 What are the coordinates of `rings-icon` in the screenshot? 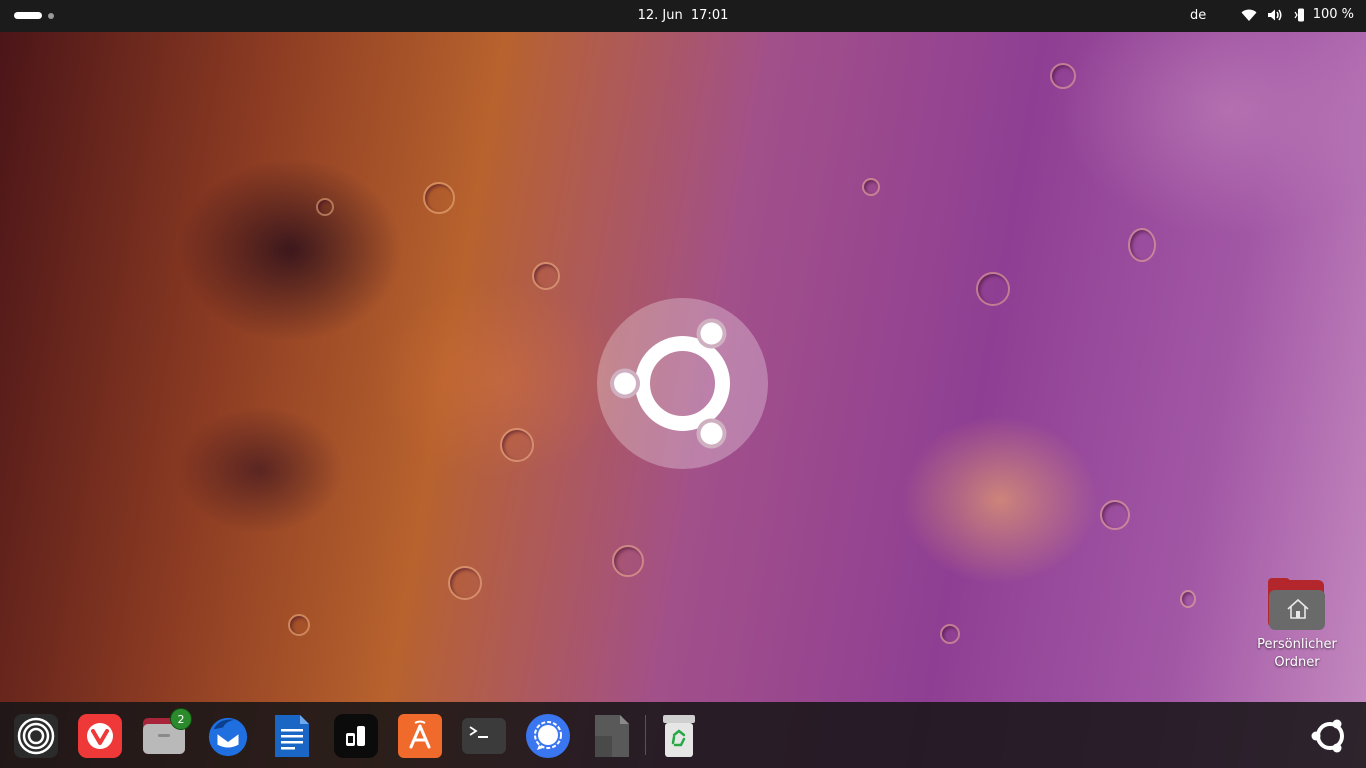 It's located at (36, 736).